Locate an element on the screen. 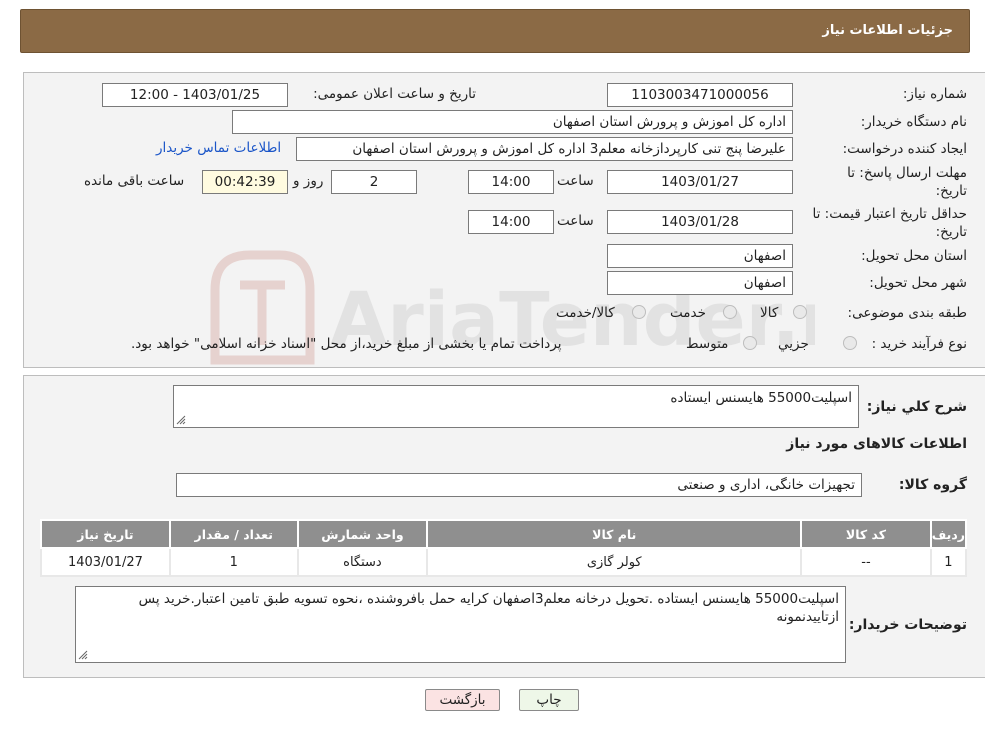 The width and height of the screenshot is (985, 733). summary-field: اسپلیت55000 هایسنس ایستاده is located at coordinates (516, 406).